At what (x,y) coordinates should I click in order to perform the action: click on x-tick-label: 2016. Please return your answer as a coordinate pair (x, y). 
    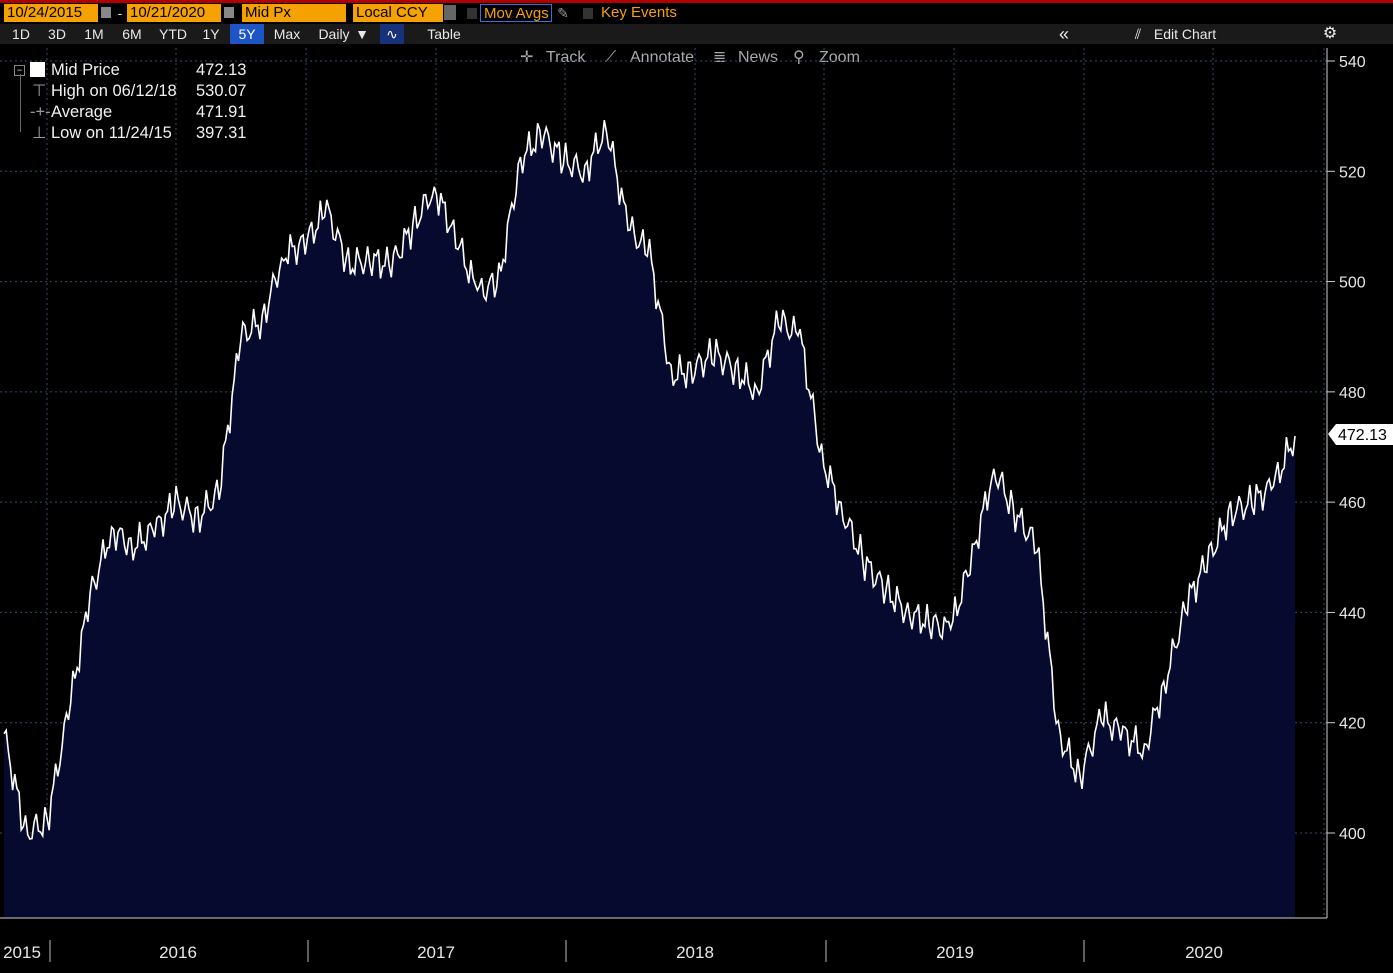
    Looking at the image, I should click on (178, 952).